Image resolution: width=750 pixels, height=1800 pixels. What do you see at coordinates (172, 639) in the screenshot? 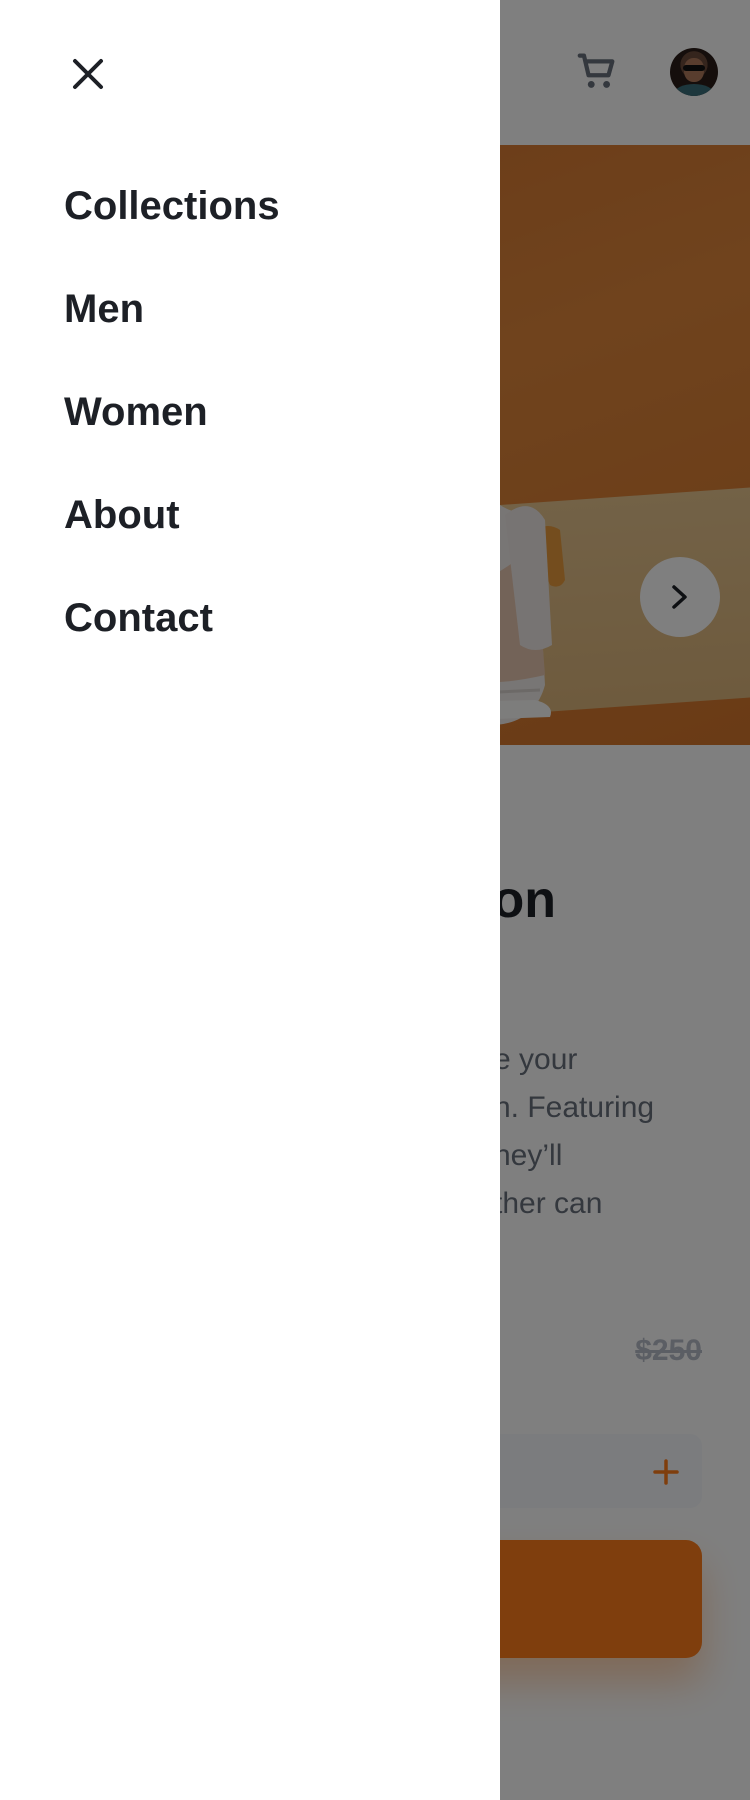
I see `nav-item-contact: Contact` at bounding box center [172, 639].